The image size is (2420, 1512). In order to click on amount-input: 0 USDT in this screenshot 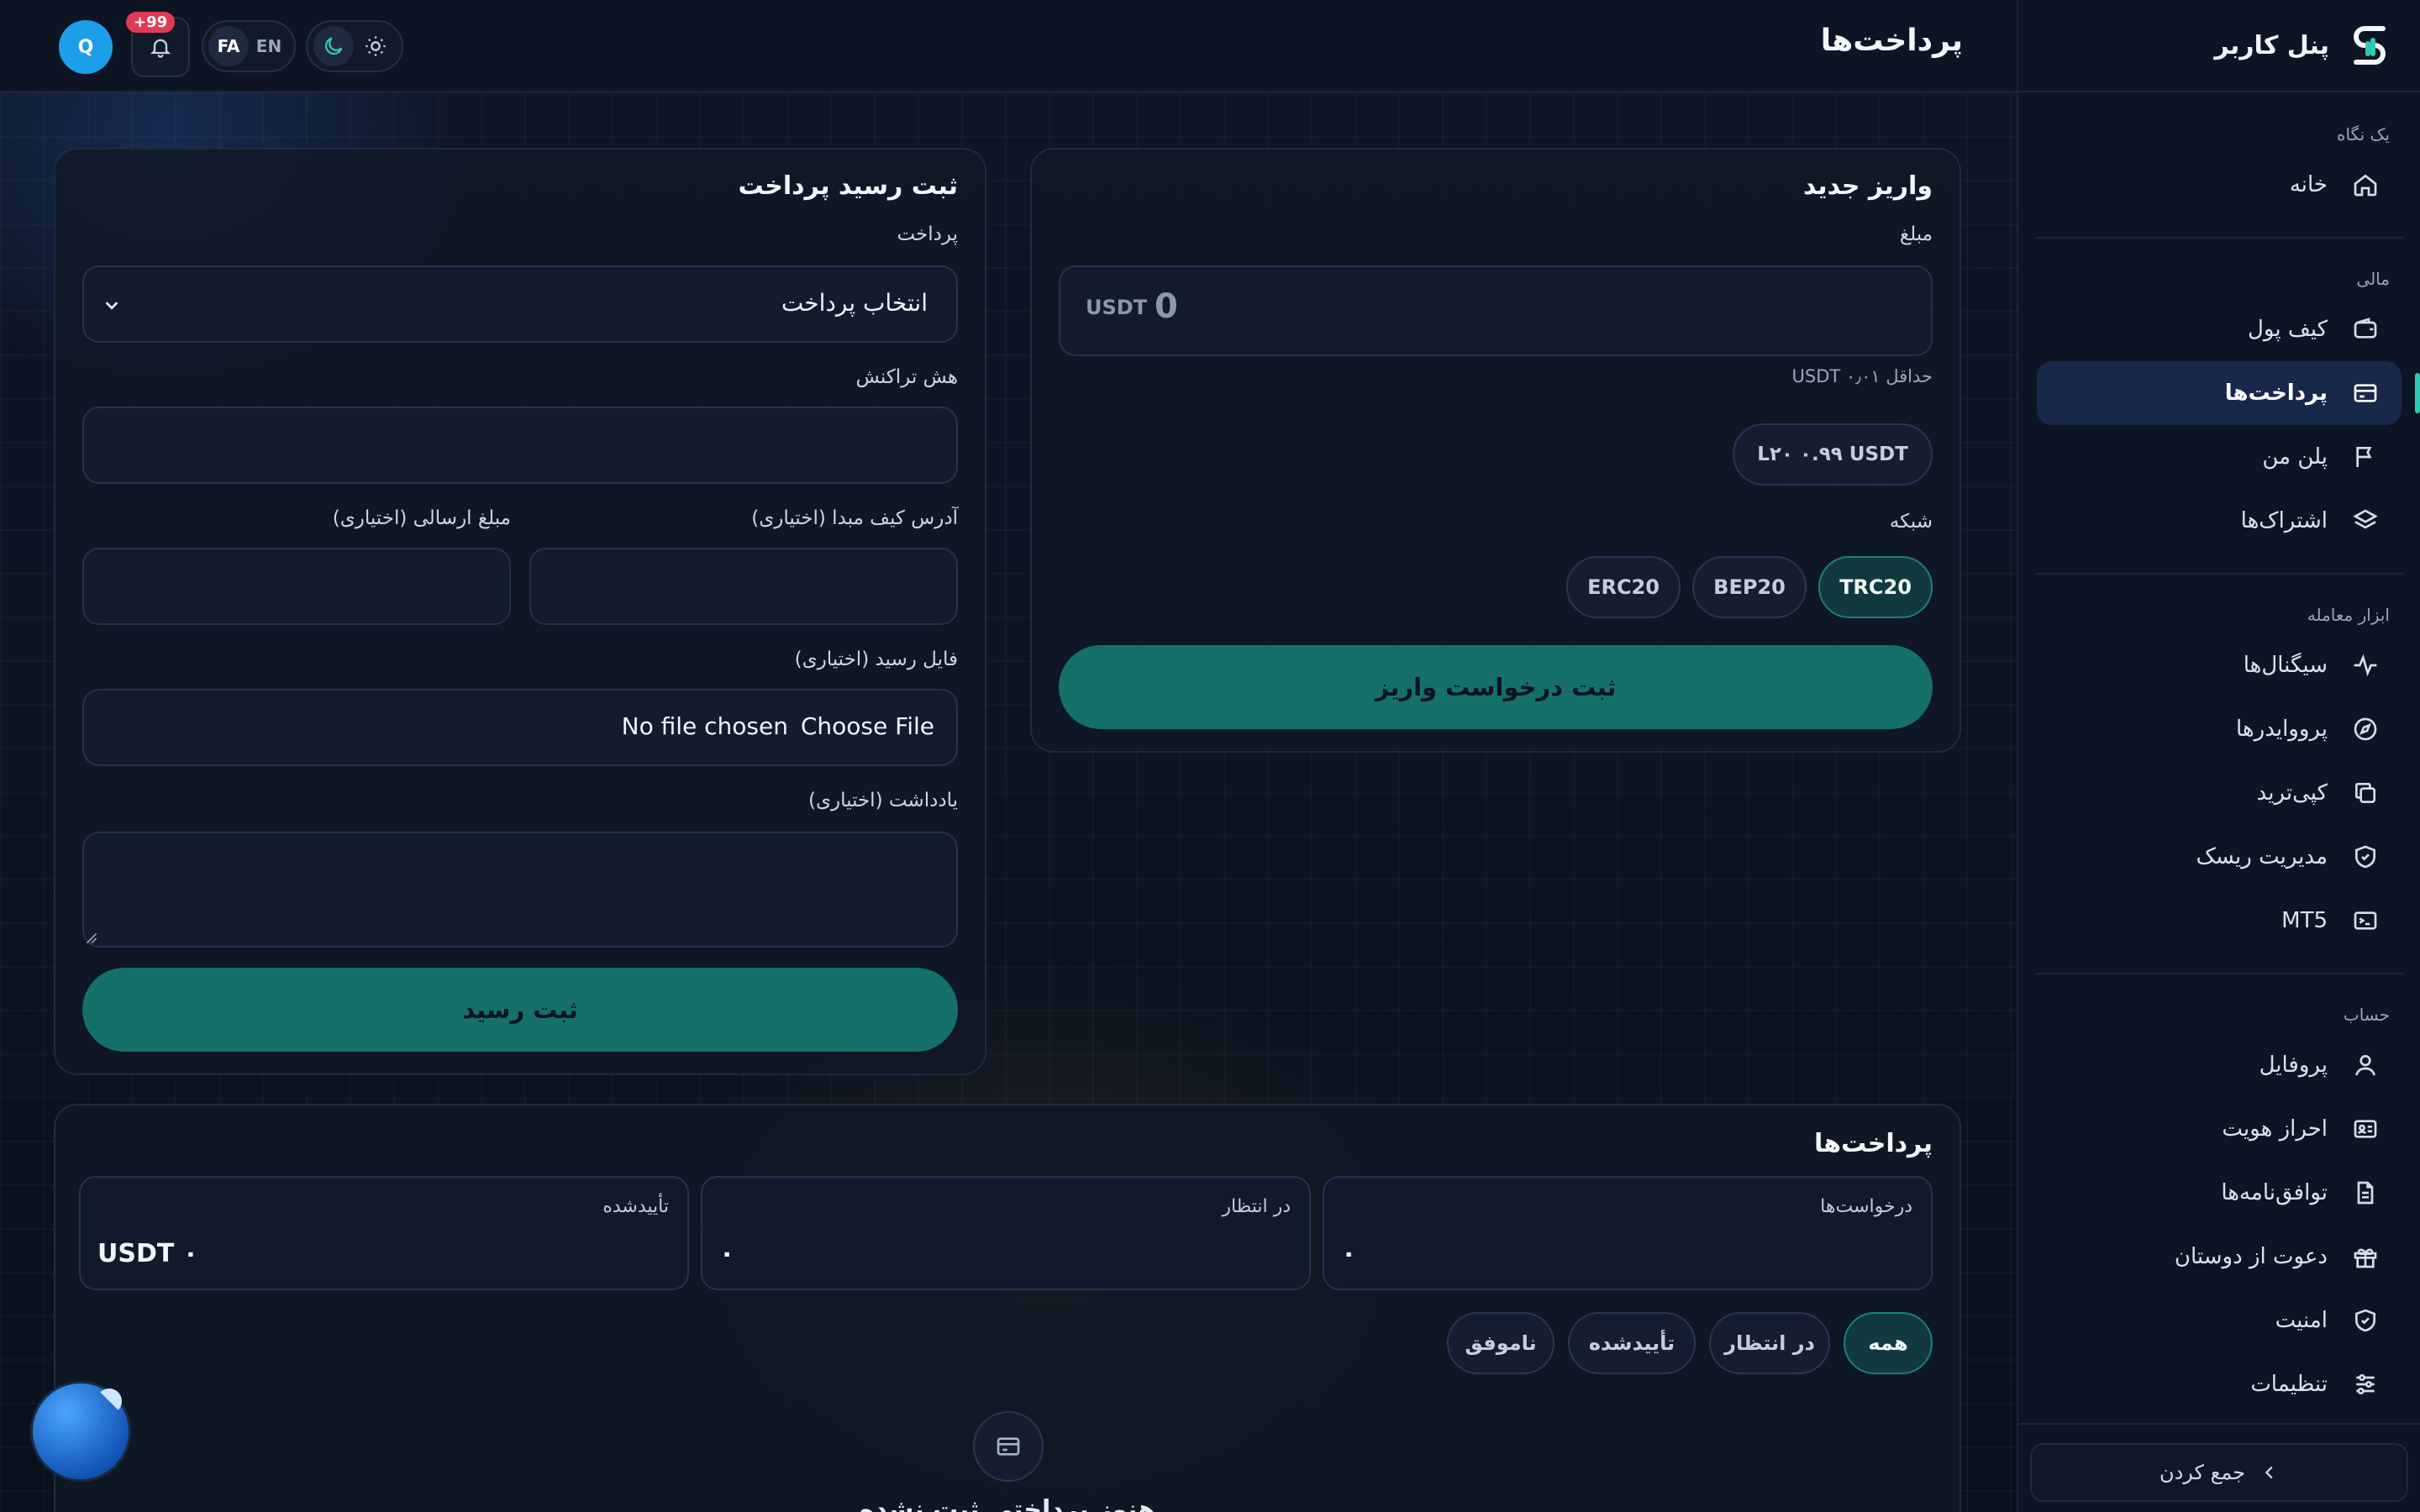, I will do `click(1496, 310)`.